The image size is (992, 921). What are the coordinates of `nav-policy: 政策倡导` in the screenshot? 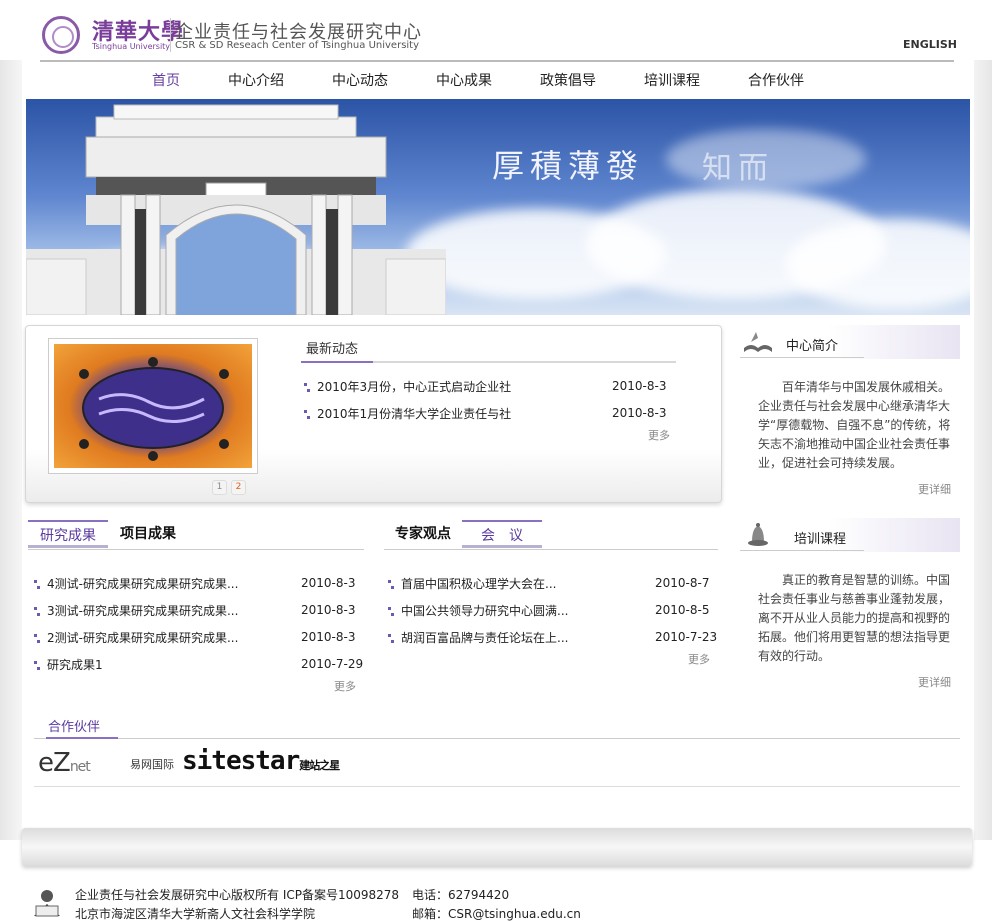 It's located at (568, 80).